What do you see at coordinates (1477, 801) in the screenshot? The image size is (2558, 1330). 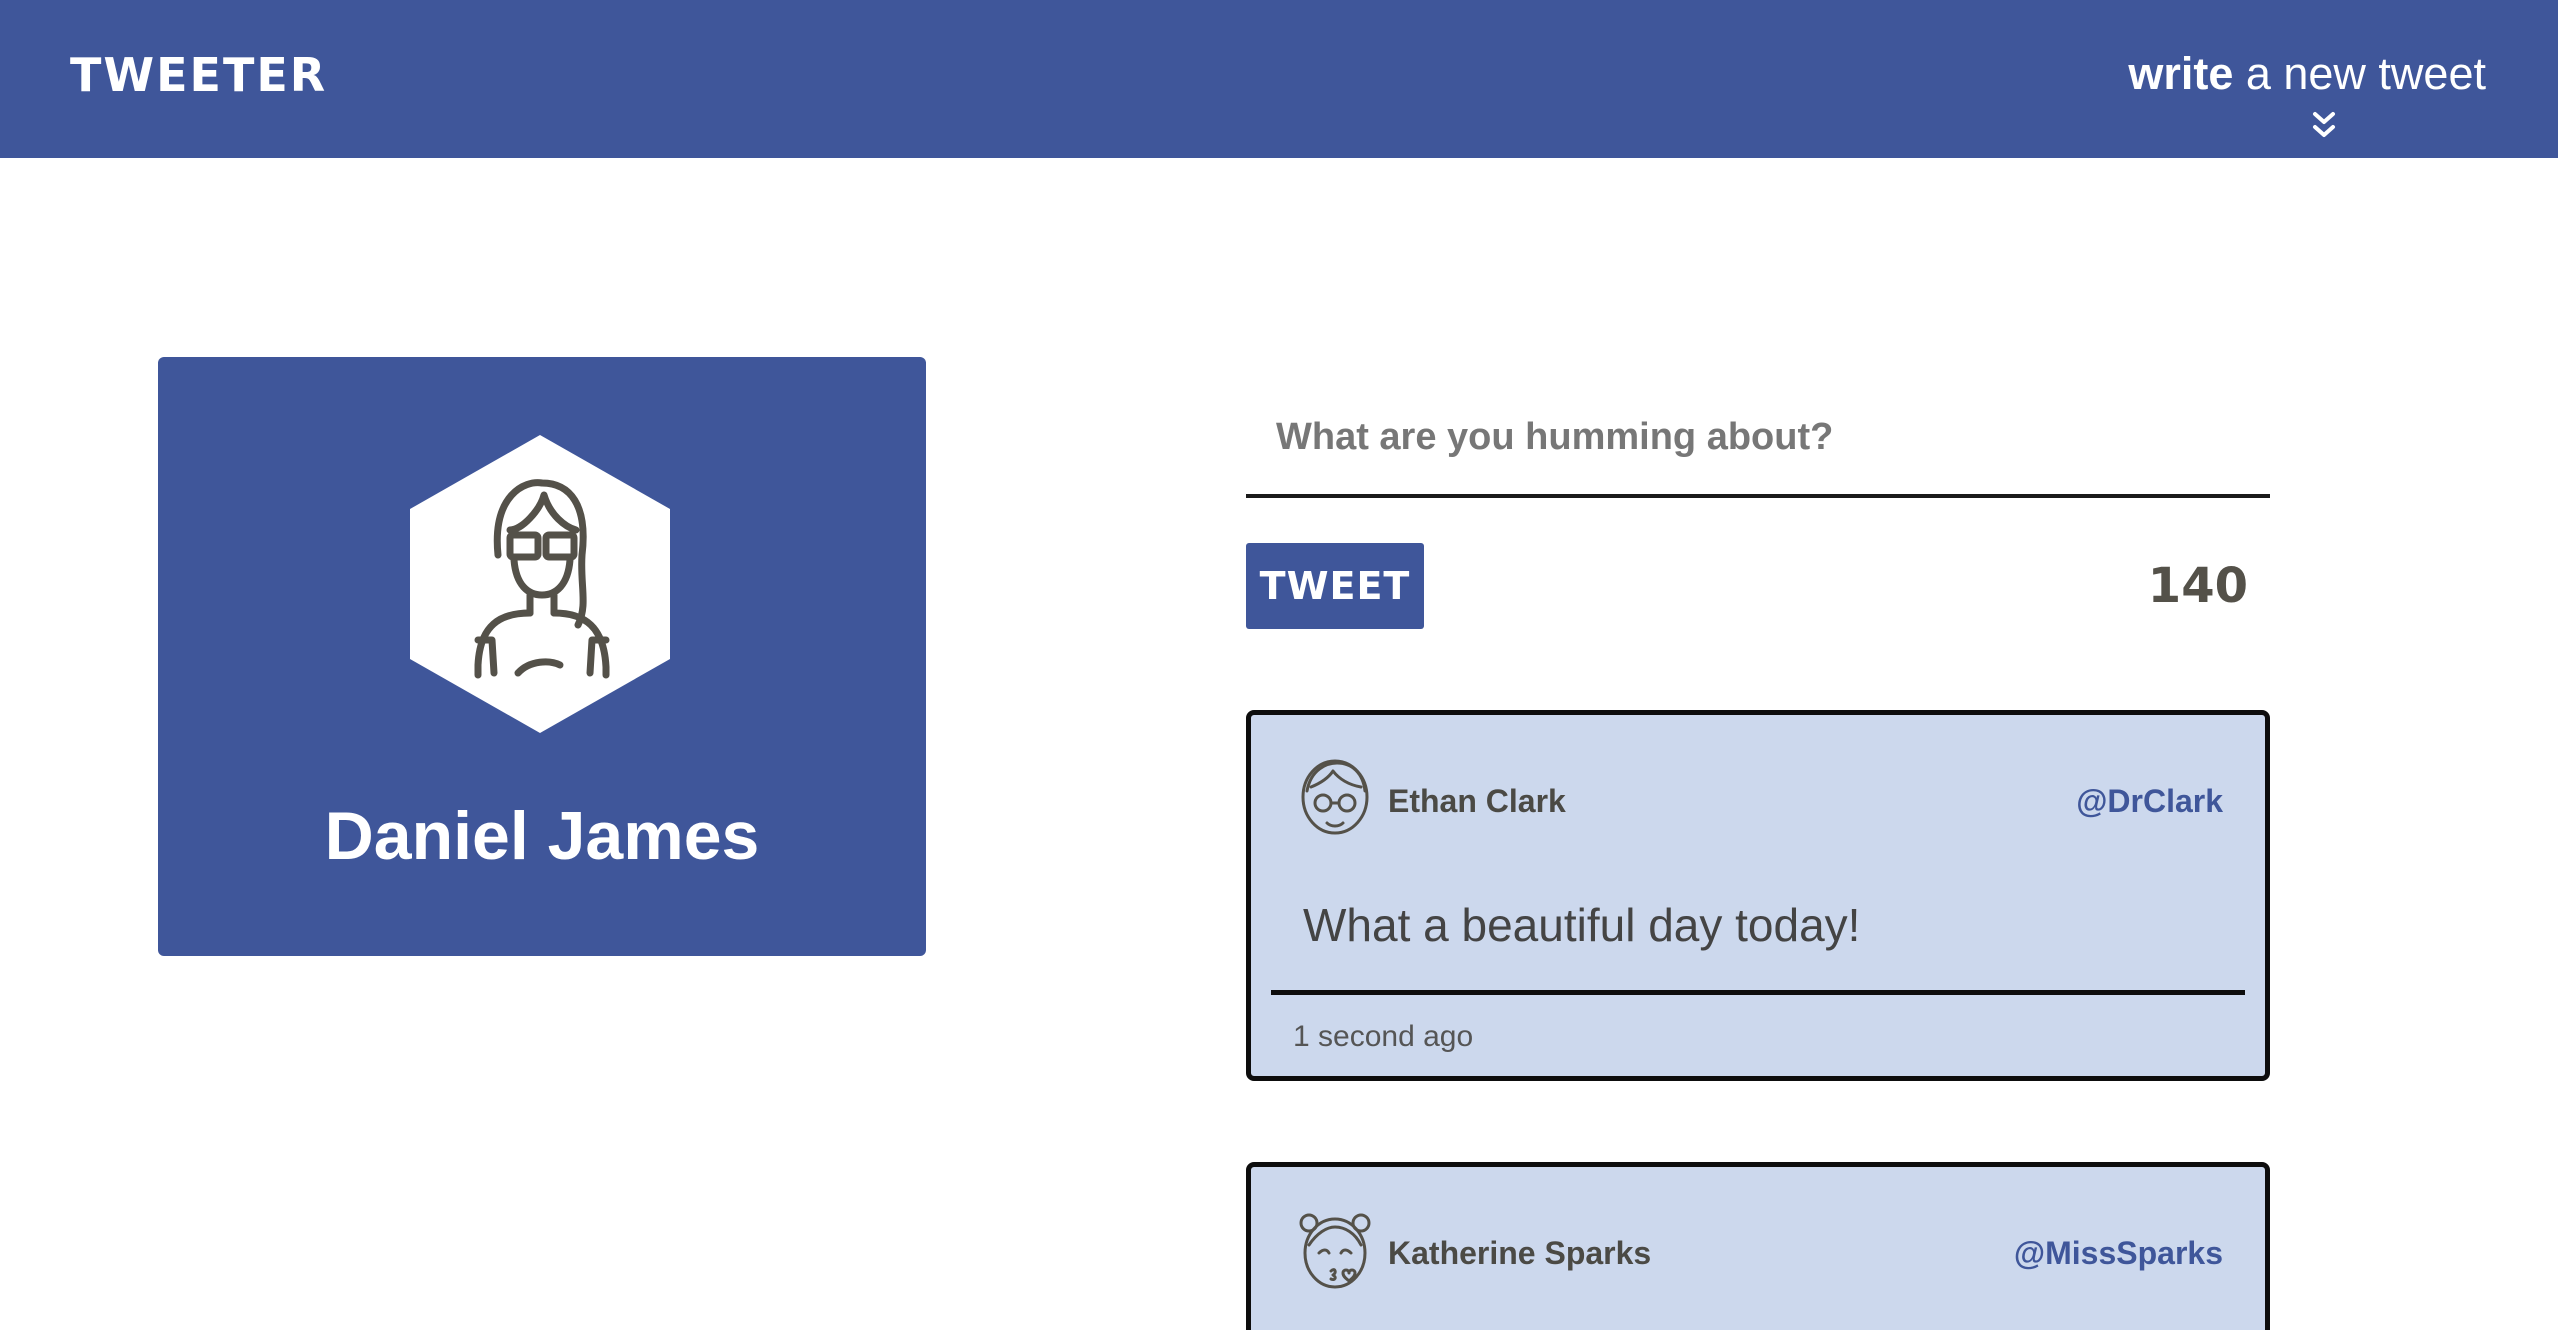 I see `tweet-author-name: Ethan Clark` at bounding box center [1477, 801].